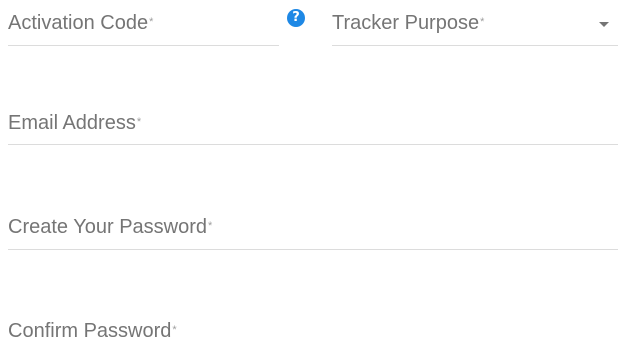  Describe the element at coordinates (92, 331) in the screenshot. I see `confirm-password-label: Confirm Password*` at that location.